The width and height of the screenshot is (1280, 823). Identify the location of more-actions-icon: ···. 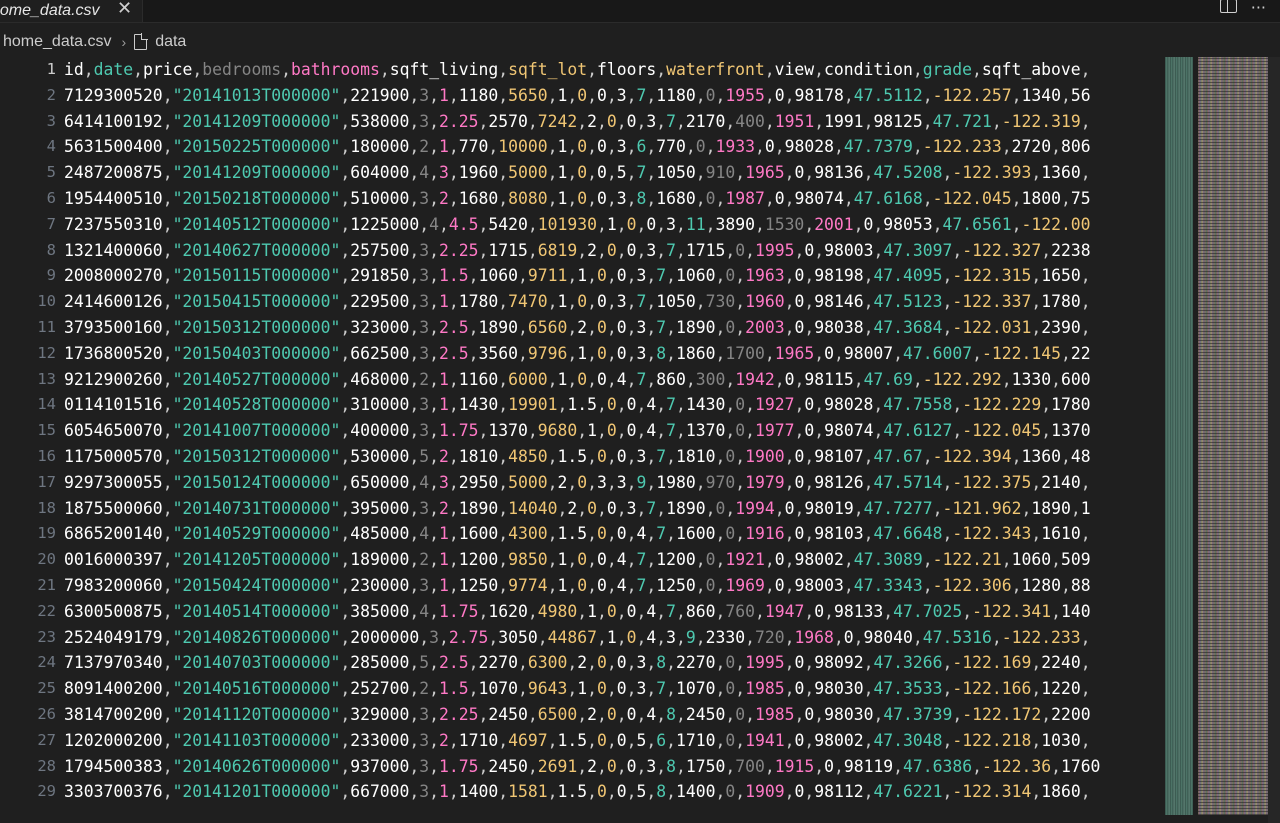
(1258, 8).